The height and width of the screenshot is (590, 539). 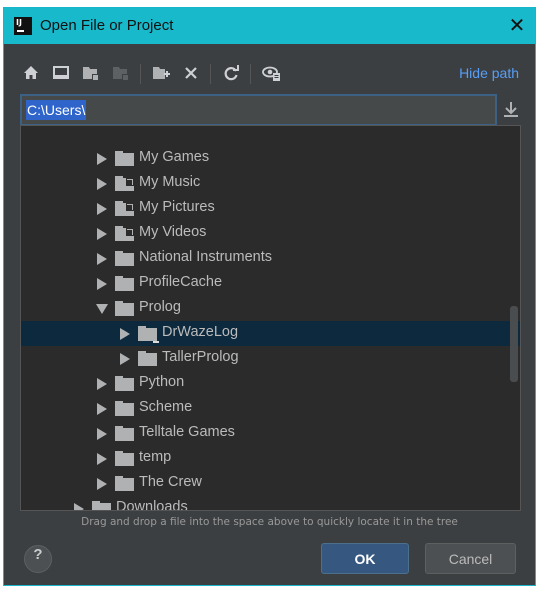 I want to click on desktop-button, so click(x=61, y=73).